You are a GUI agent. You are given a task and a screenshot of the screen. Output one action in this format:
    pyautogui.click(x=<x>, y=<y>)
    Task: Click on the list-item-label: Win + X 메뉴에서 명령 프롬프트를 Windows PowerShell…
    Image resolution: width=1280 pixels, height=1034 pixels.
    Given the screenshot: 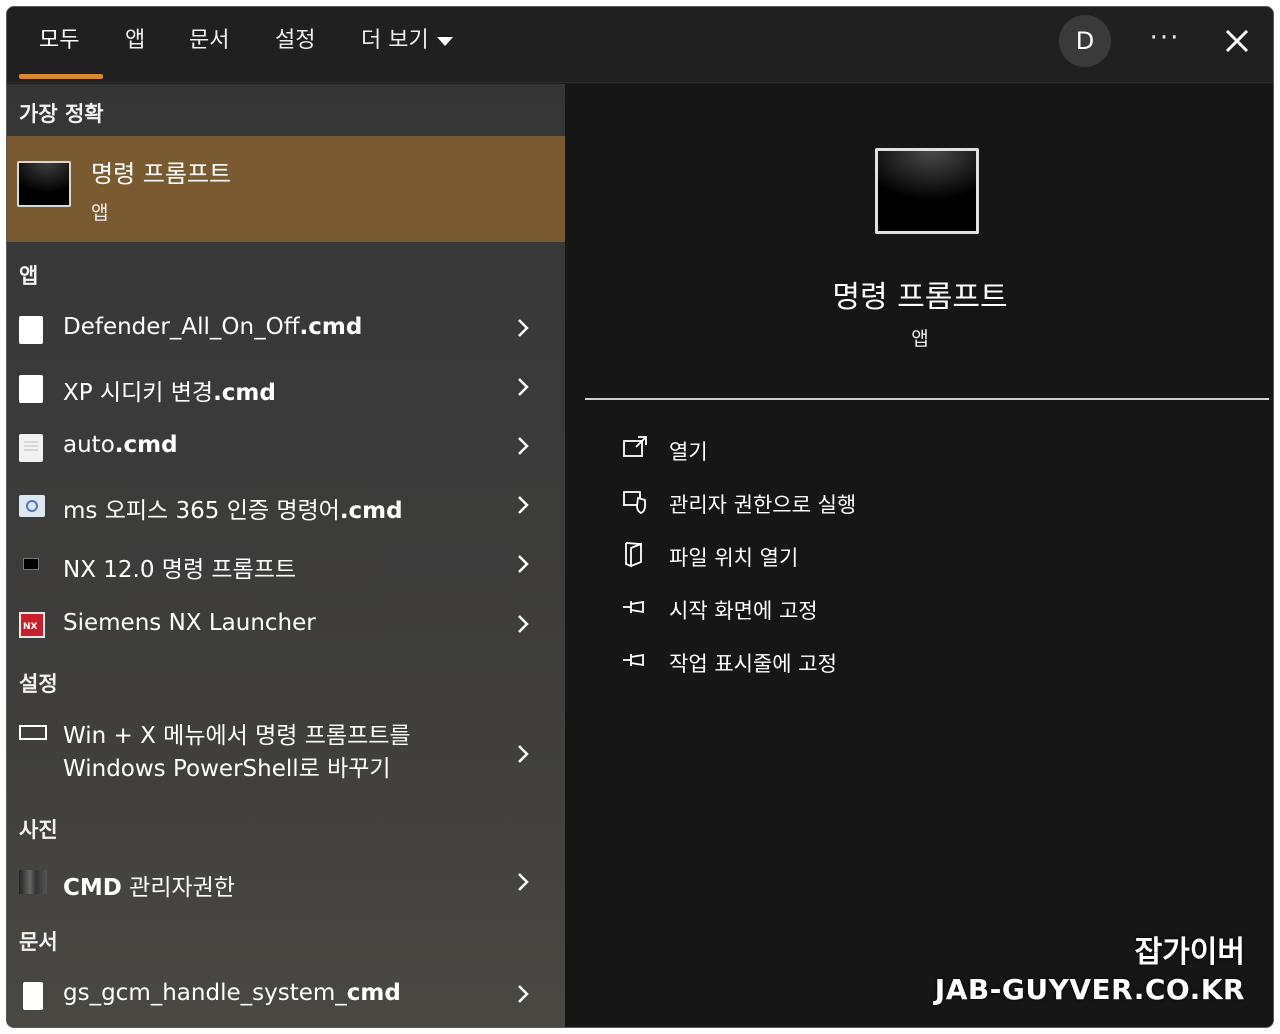 What is the action you would take?
    pyautogui.click(x=237, y=752)
    